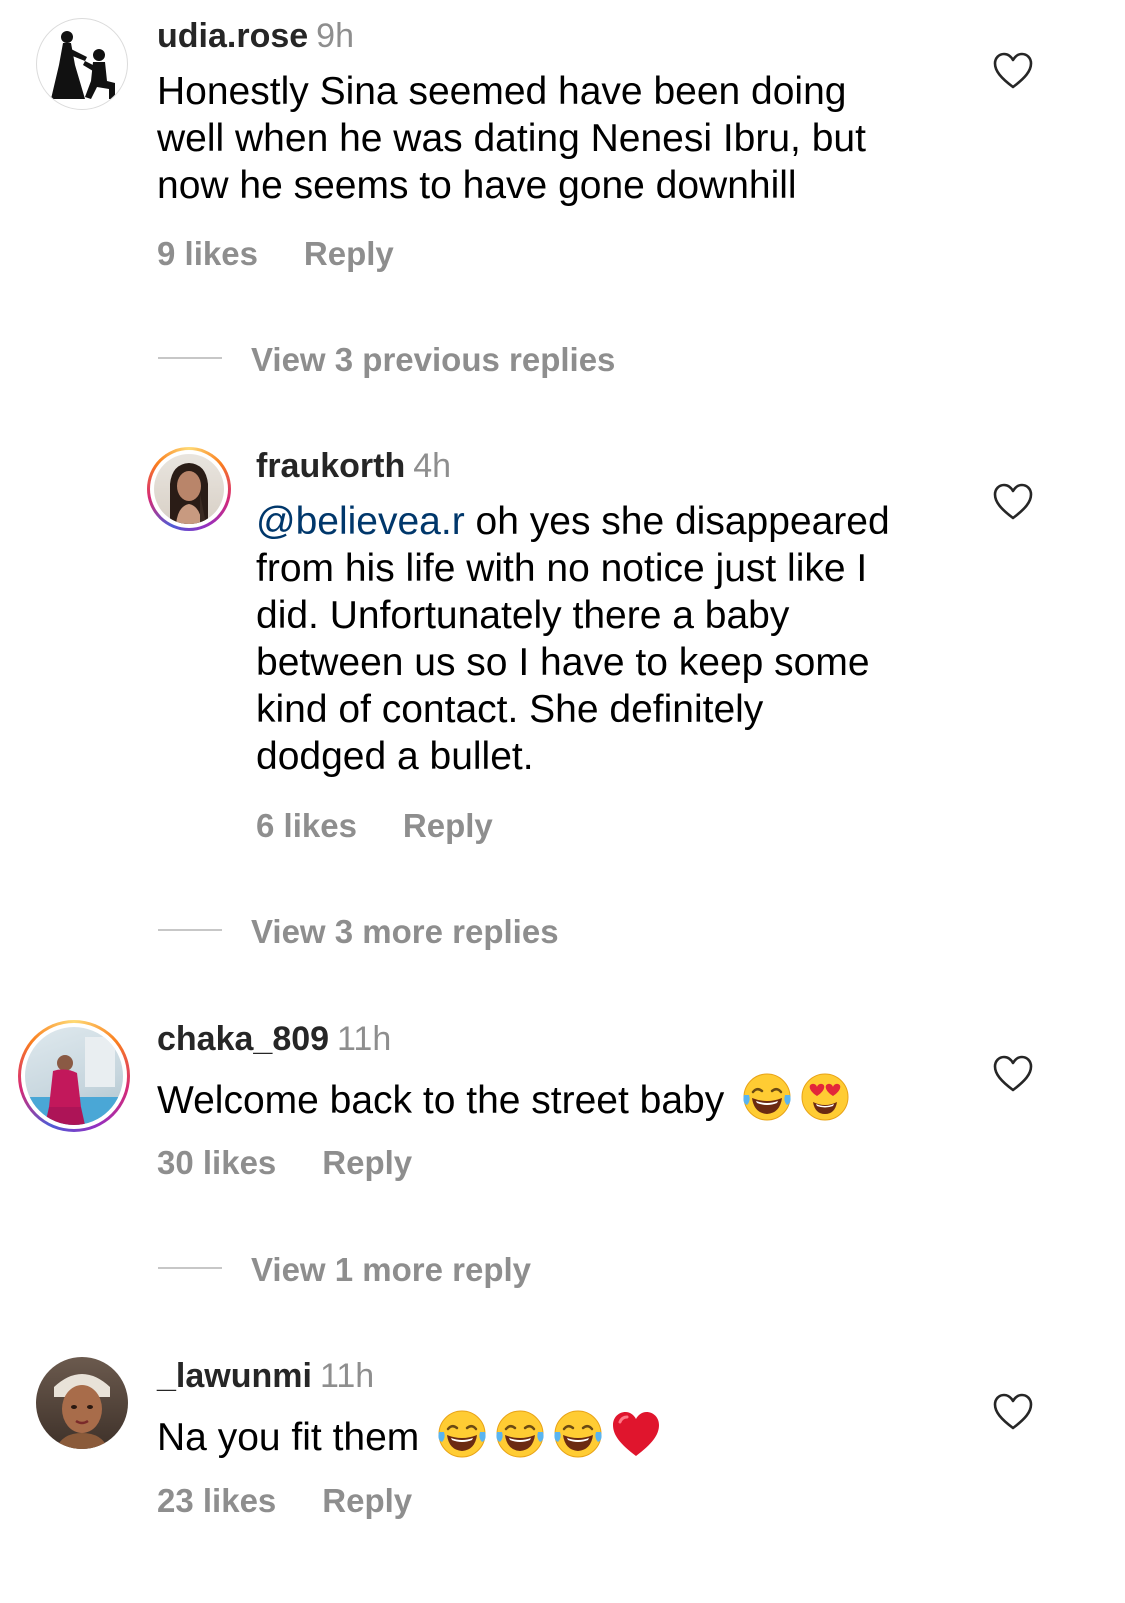 The width and height of the screenshot is (1125, 1603). Describe the element at coordinates (335, 36) in the screenshot. I see `timestamp: 9h` at that location.